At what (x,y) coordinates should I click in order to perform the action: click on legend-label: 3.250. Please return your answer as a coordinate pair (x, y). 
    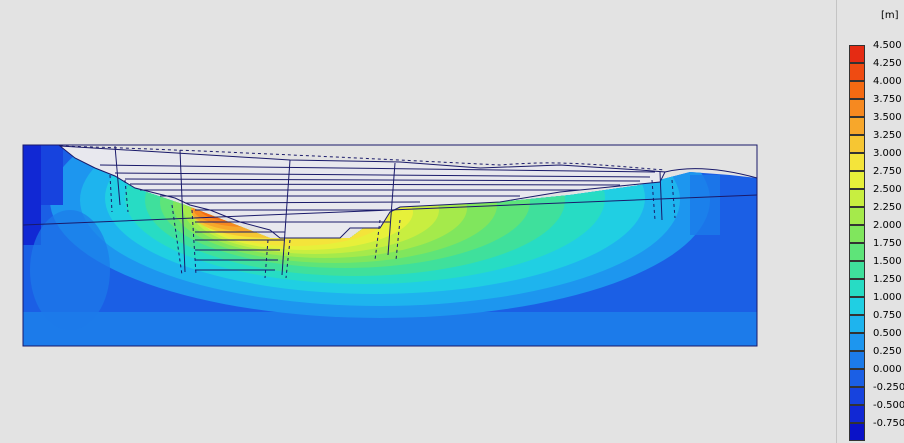
    Looking at the image, I should click on (887, 135).